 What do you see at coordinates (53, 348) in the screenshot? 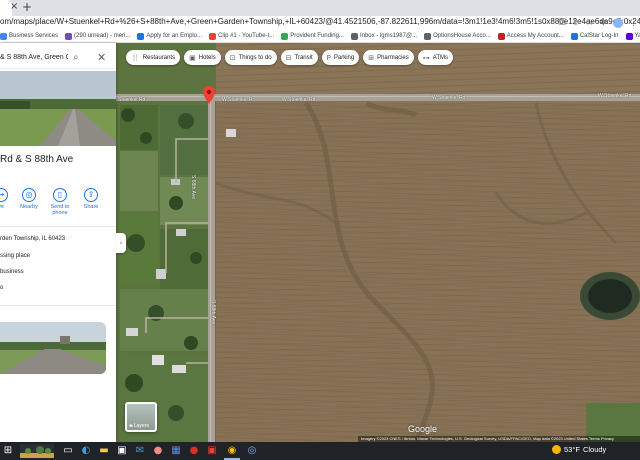
I see `photo-thumbnail` at bounding box center [53, 348].